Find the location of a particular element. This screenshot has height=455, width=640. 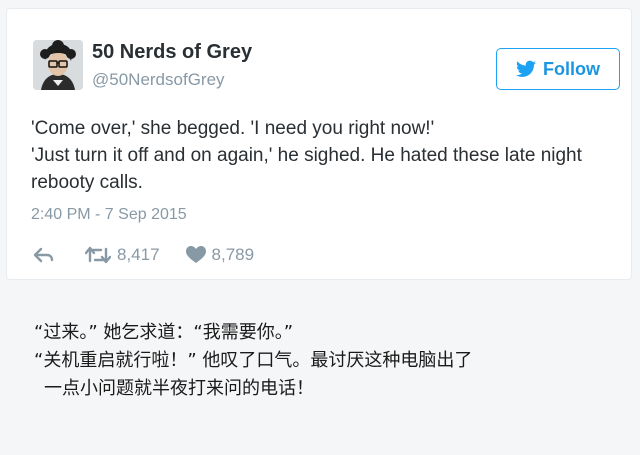

tweet-timestamp: 2:40 PM - 7 Sep 2015 is located at coordinates (109, 215).